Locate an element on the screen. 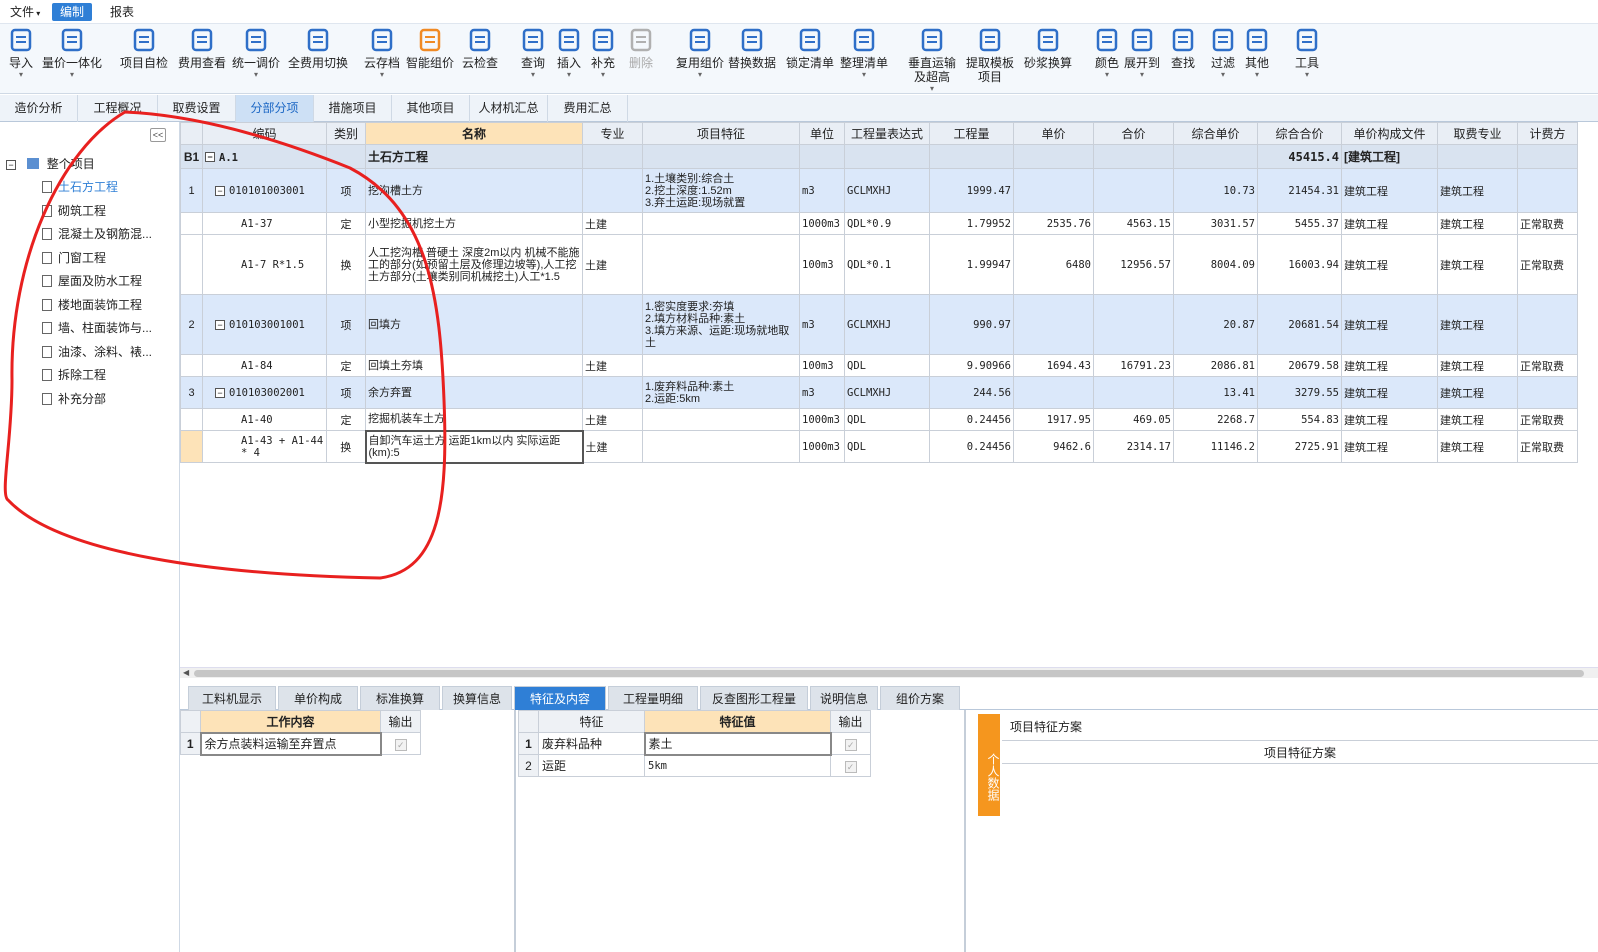 This screenshot has width=1598, height=952. detail-tab-1: 单价构成 is located at coordinates (318, 698).